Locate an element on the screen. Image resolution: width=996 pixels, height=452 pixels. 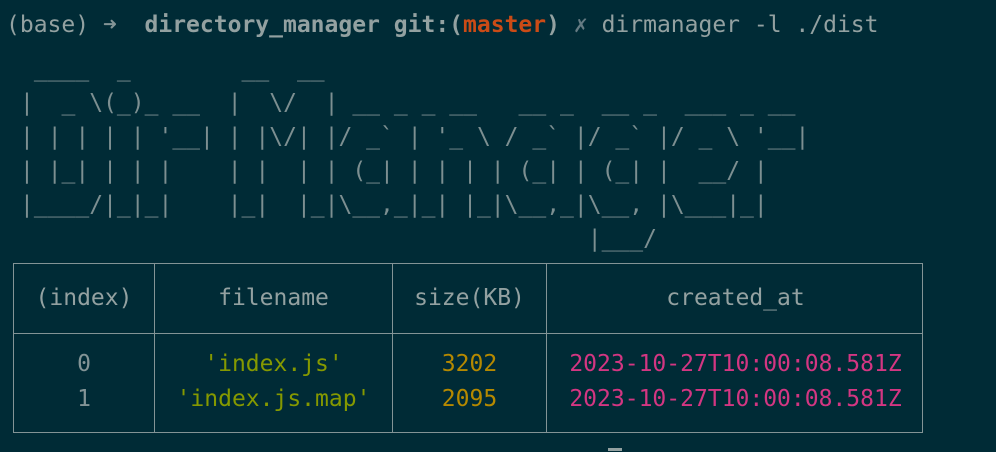
banner-line: |___/ is located at coordinates (338, 239).